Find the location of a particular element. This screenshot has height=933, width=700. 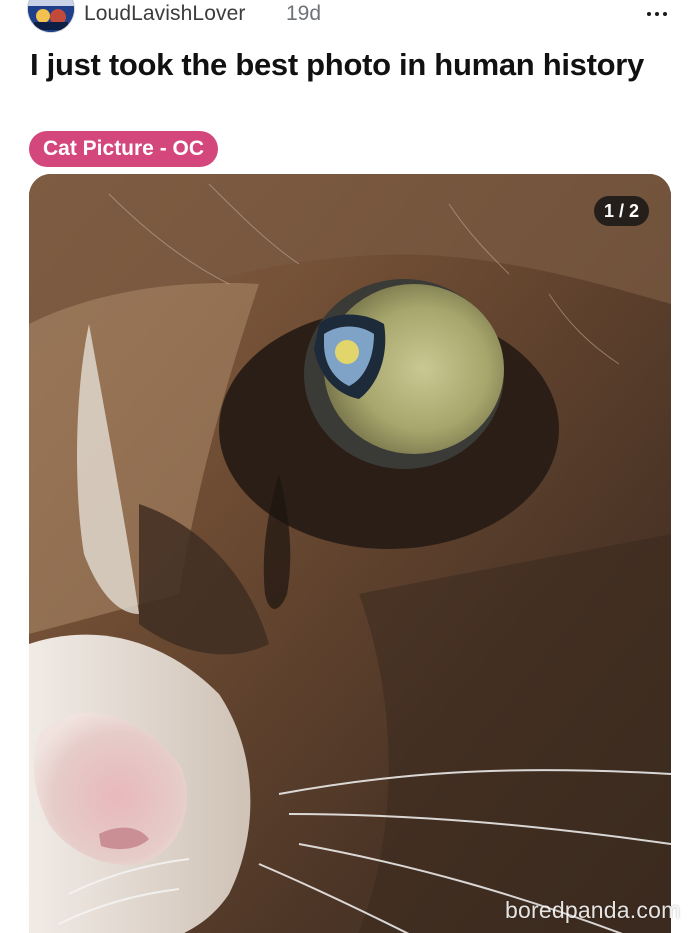

more-horizontal-icon is located at coordinates (657, 14).